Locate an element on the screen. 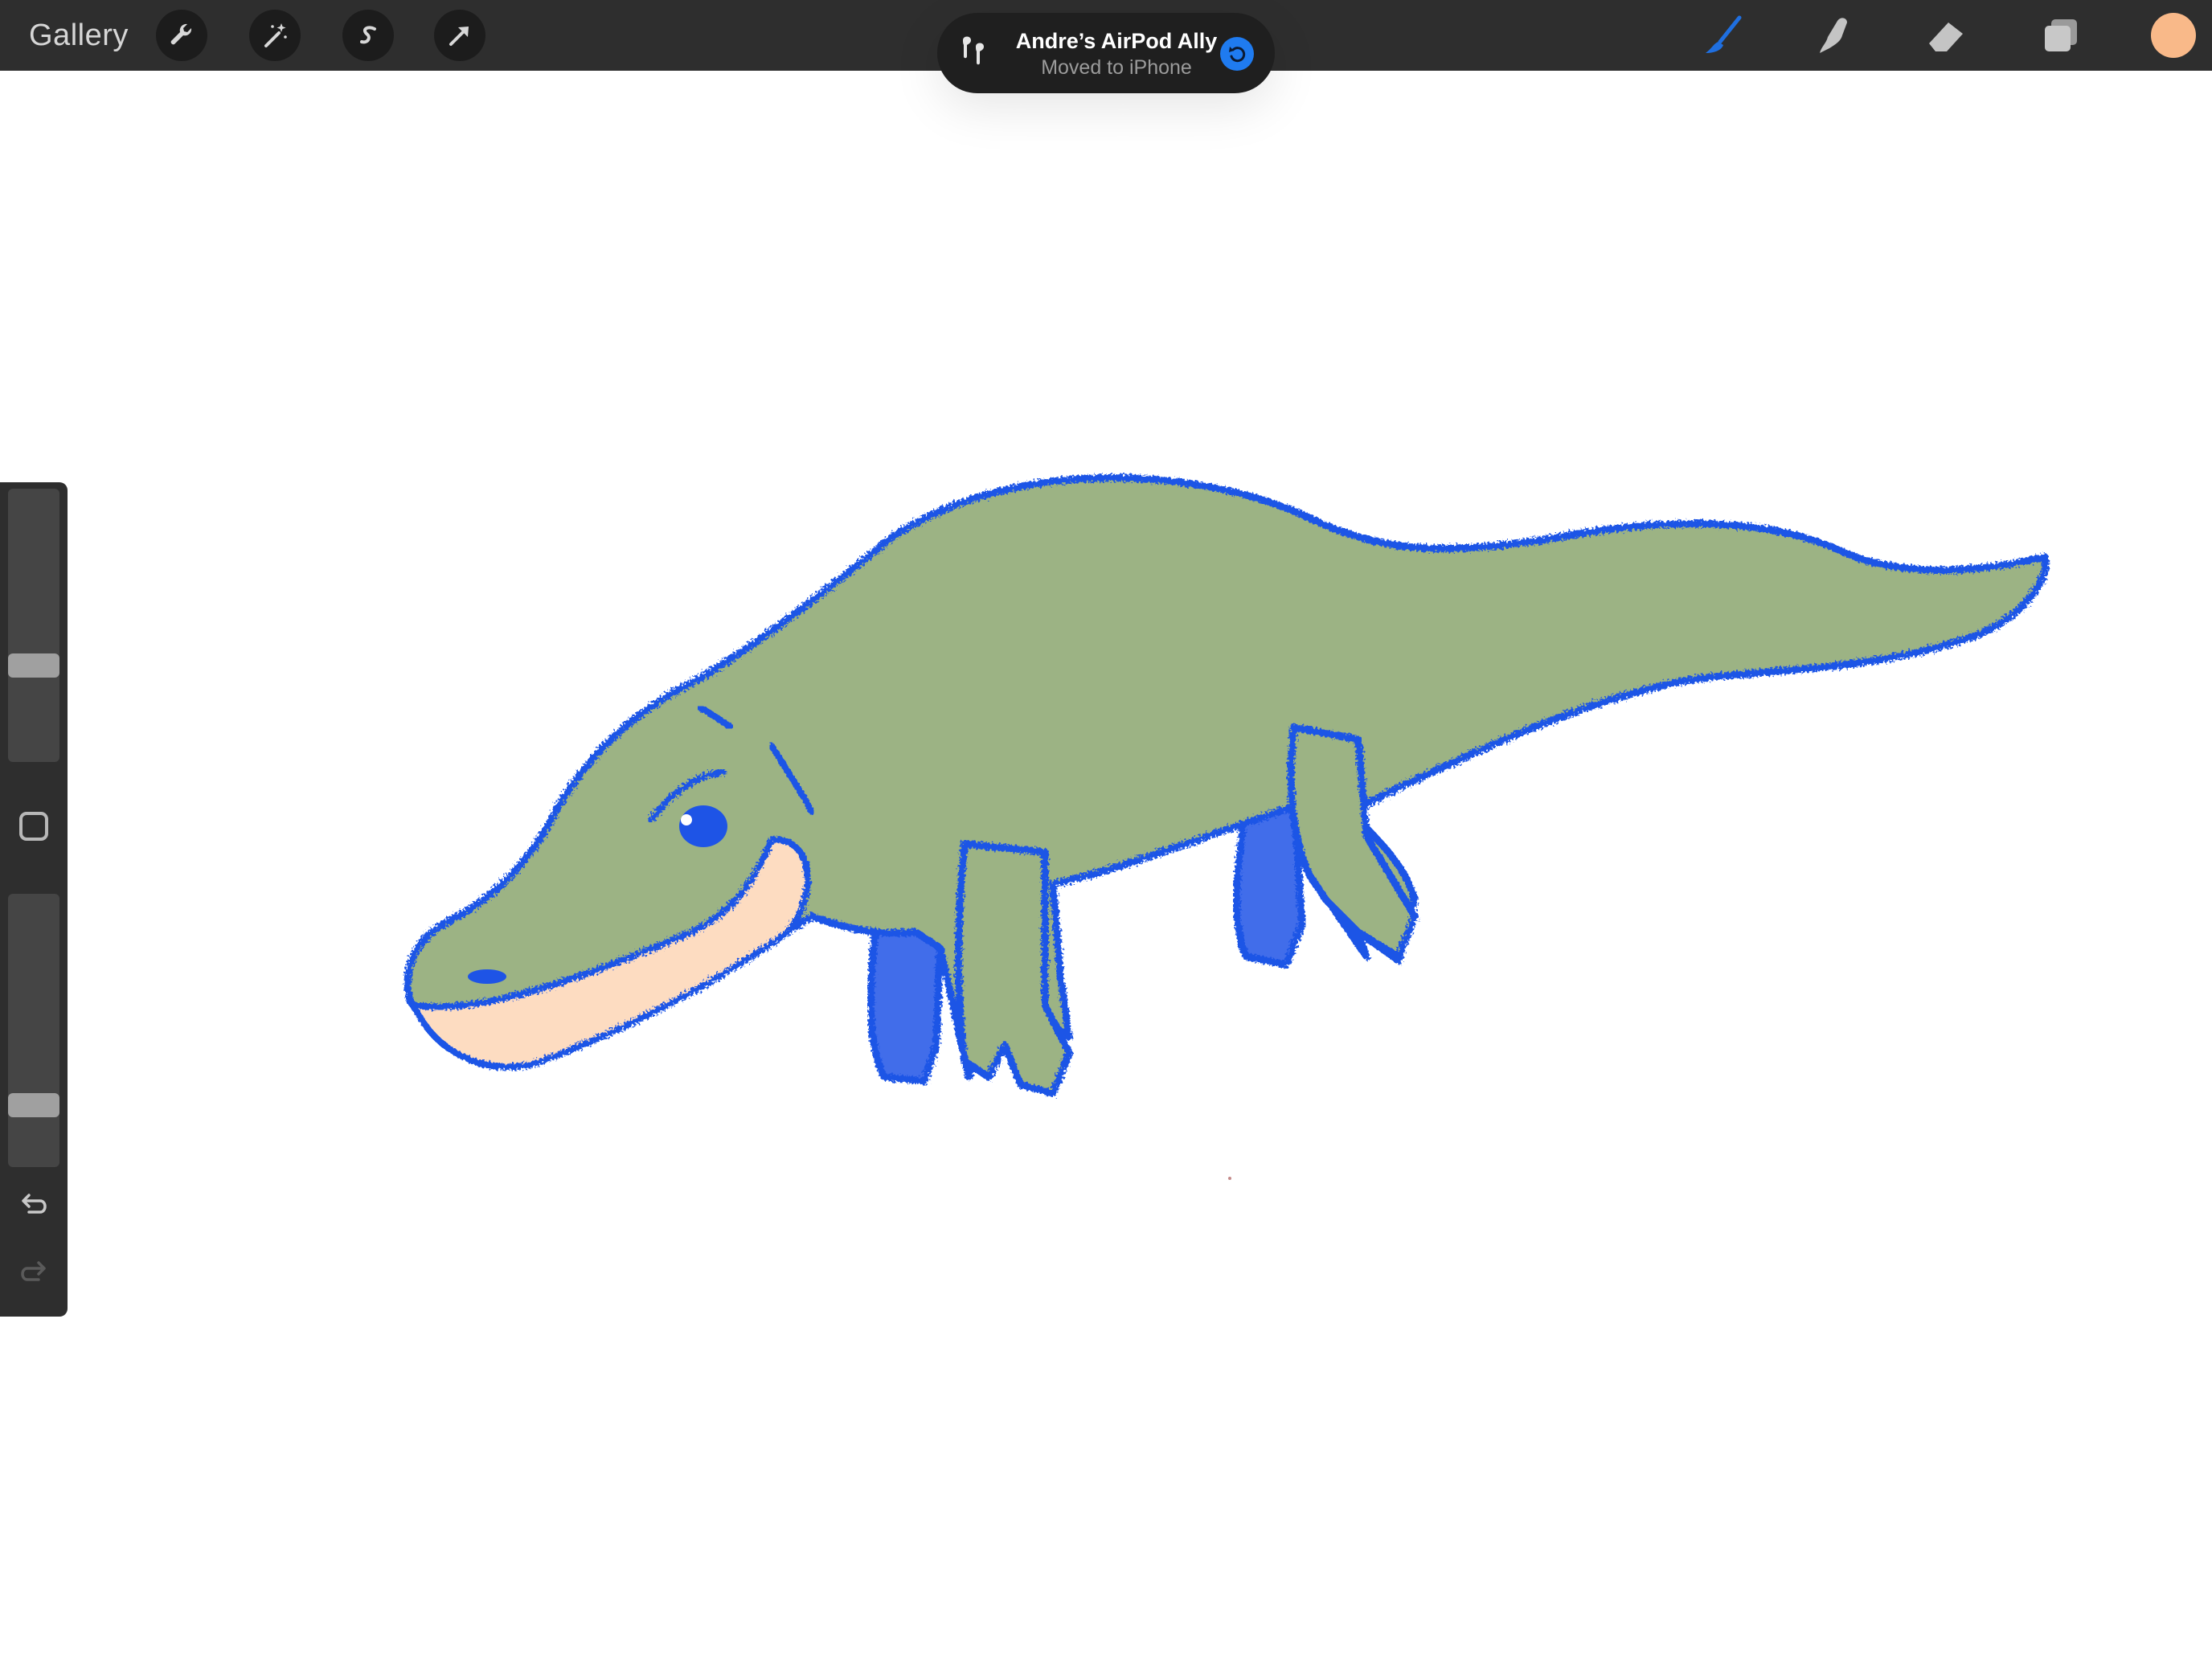  notification-title: Andre’s AirPod Ally is located at coordinates (1116, 41).